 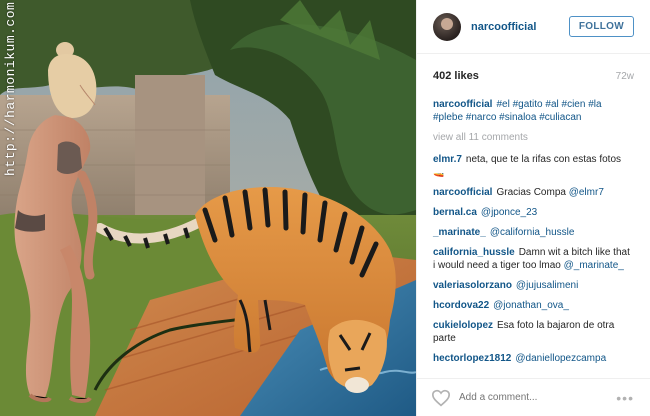 I want to click on comment-mention: @jponce_23, so click(x=509, y=212).